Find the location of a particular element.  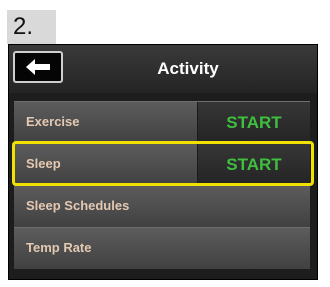

menu-row-sleep-schedules: Sleep Schedules is located at coordinates (162, 206).